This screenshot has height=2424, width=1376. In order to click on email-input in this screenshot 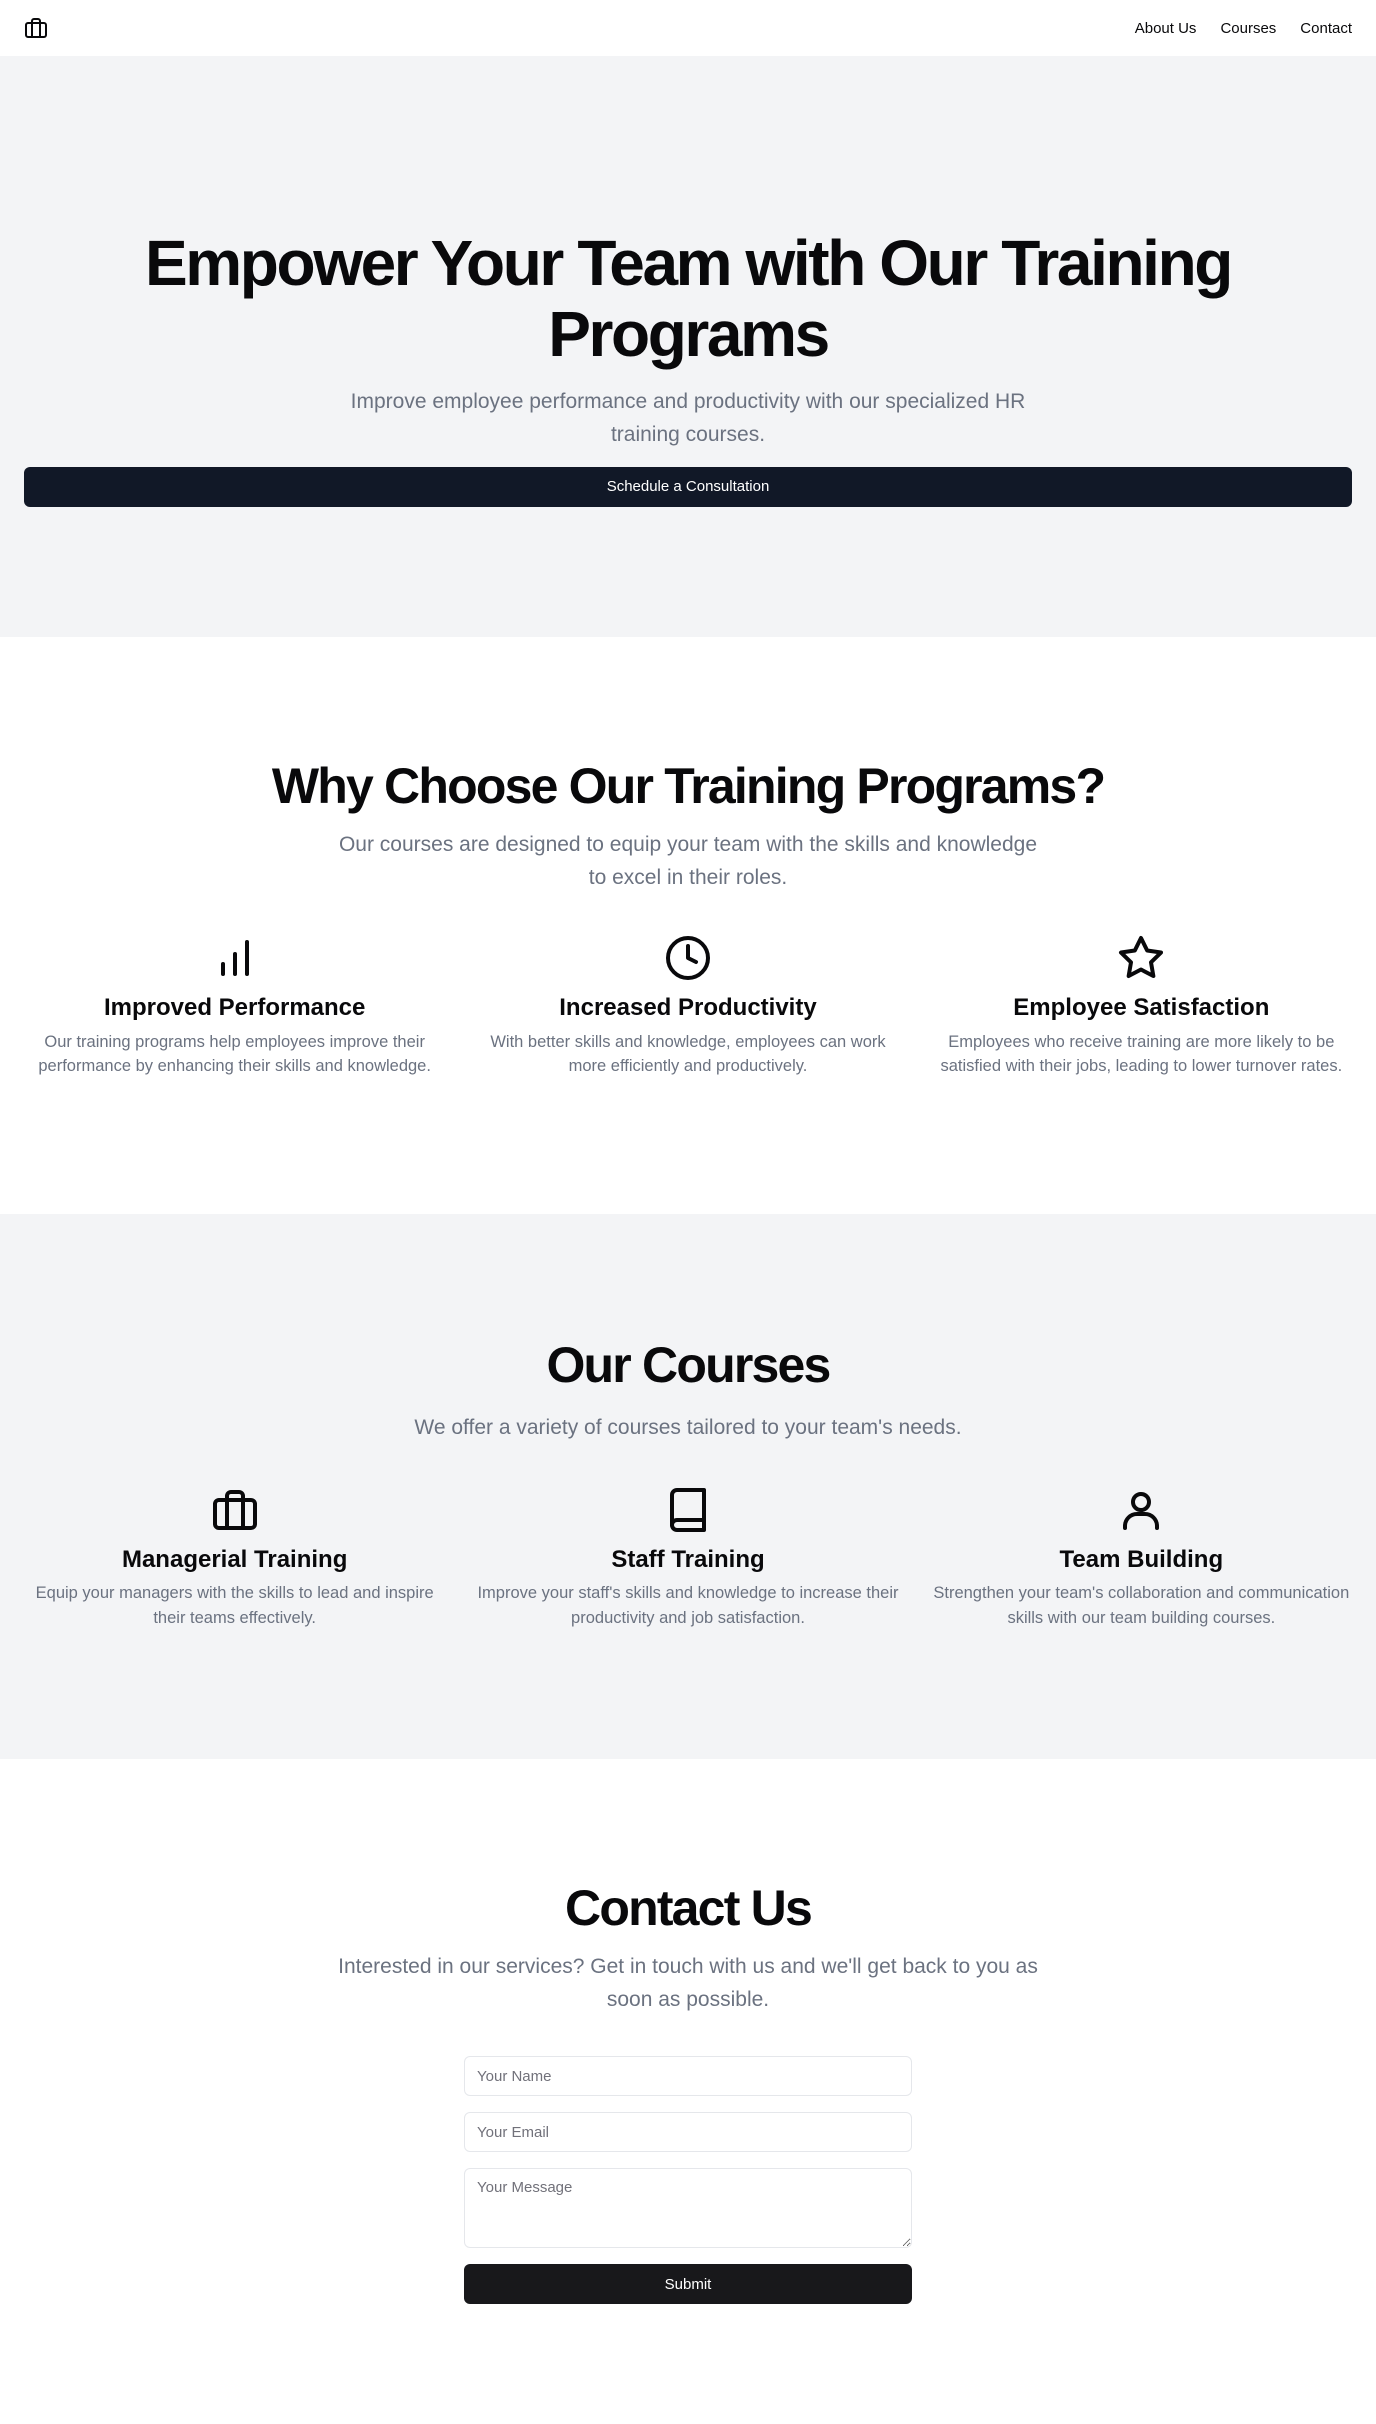, I will do `click(688, 2132)`.